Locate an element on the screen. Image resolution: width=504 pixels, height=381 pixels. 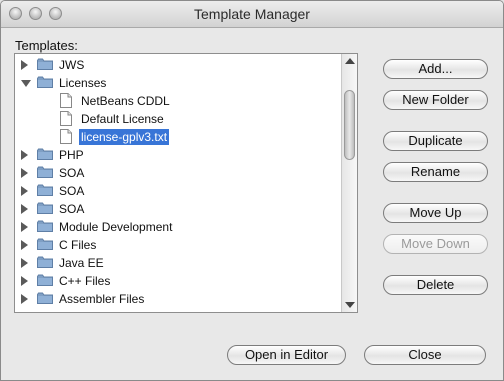
tree-folder-row: PHP is located at coordinates (178, 155).